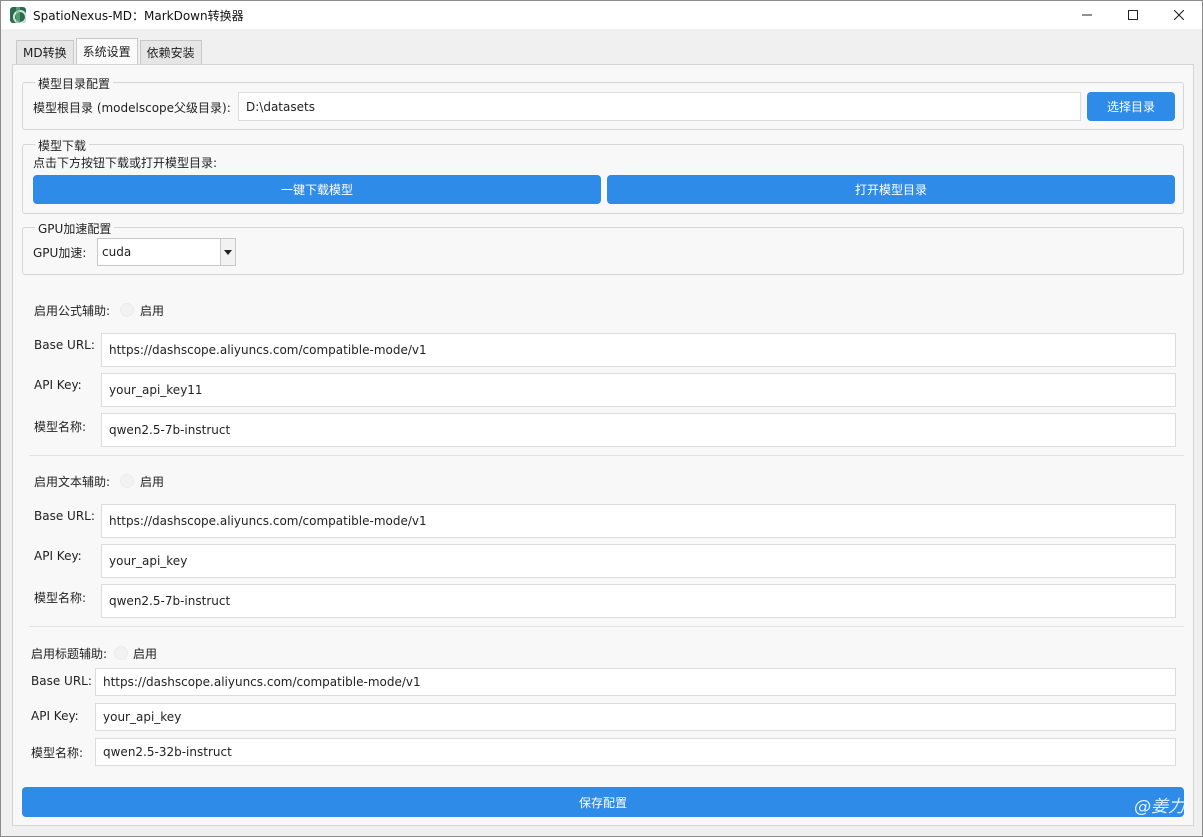 The image size is (1203, 837). What do you see at coordinates (60, 598) in the screenshot?
I see `text-model-label: 模型名称:` at bounding box center [60, 598].